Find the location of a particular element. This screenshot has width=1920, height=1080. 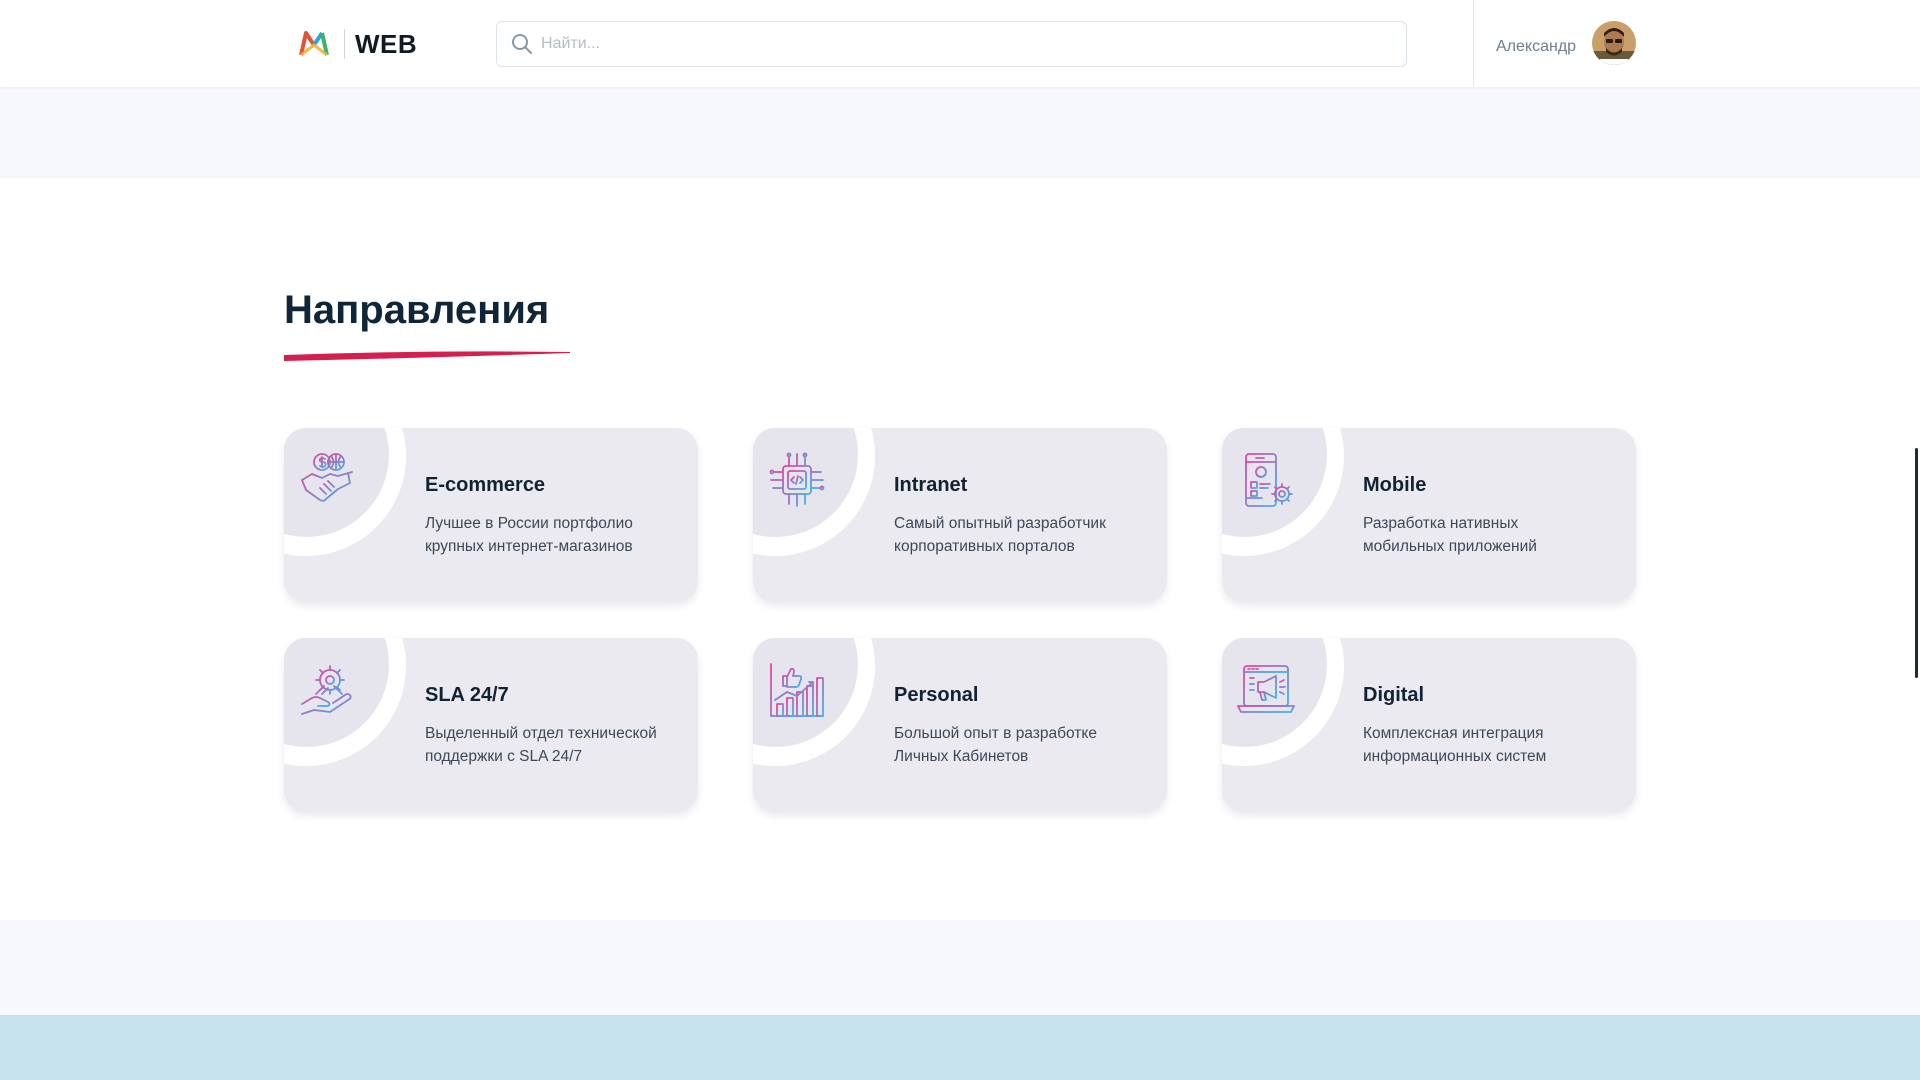

card-title: Mobile is located at coordinates (1395, 485).